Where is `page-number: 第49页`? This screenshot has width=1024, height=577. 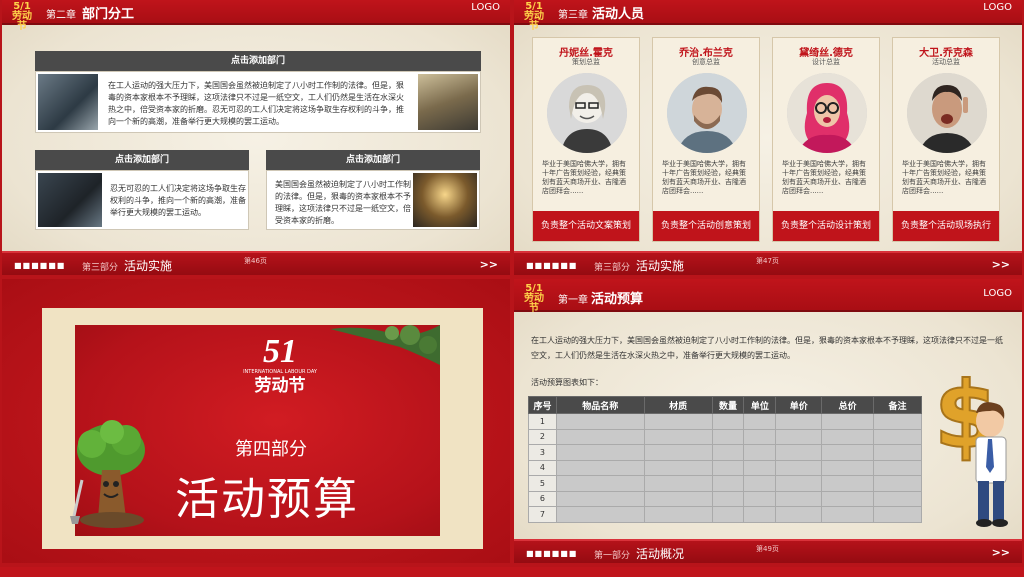
page-number: 第49页 is located at coordinates (767, 549).